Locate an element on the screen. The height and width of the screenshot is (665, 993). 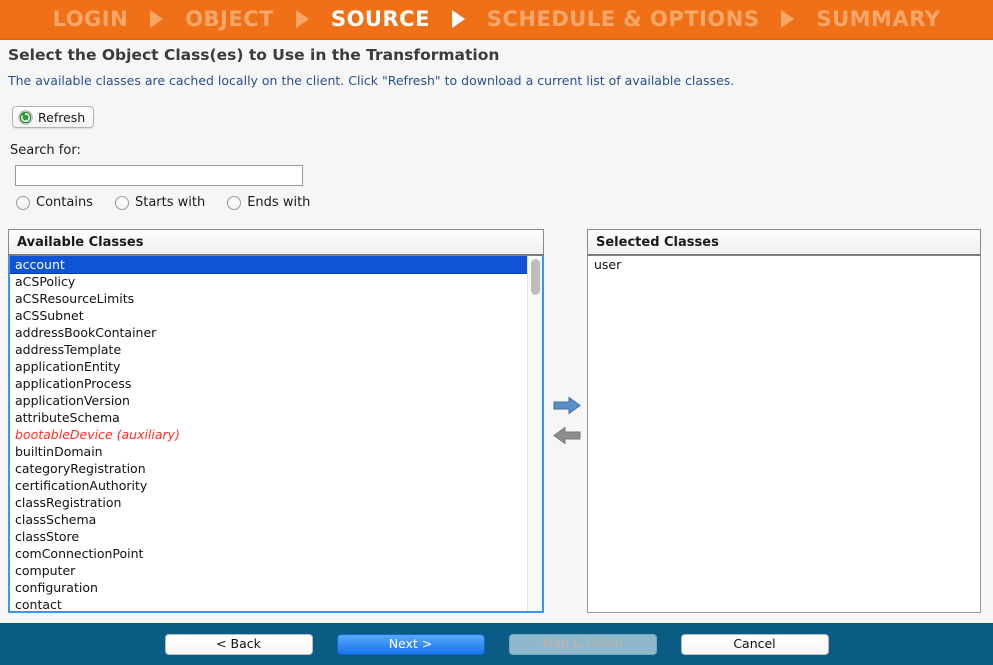
radio-ends-with-label: Ends with is located at coordinates (279, 202).